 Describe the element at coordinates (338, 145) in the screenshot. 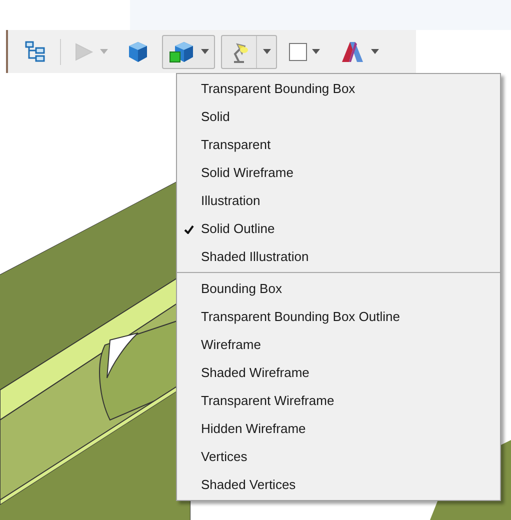

I see `menu-item: Transparent` at that location.